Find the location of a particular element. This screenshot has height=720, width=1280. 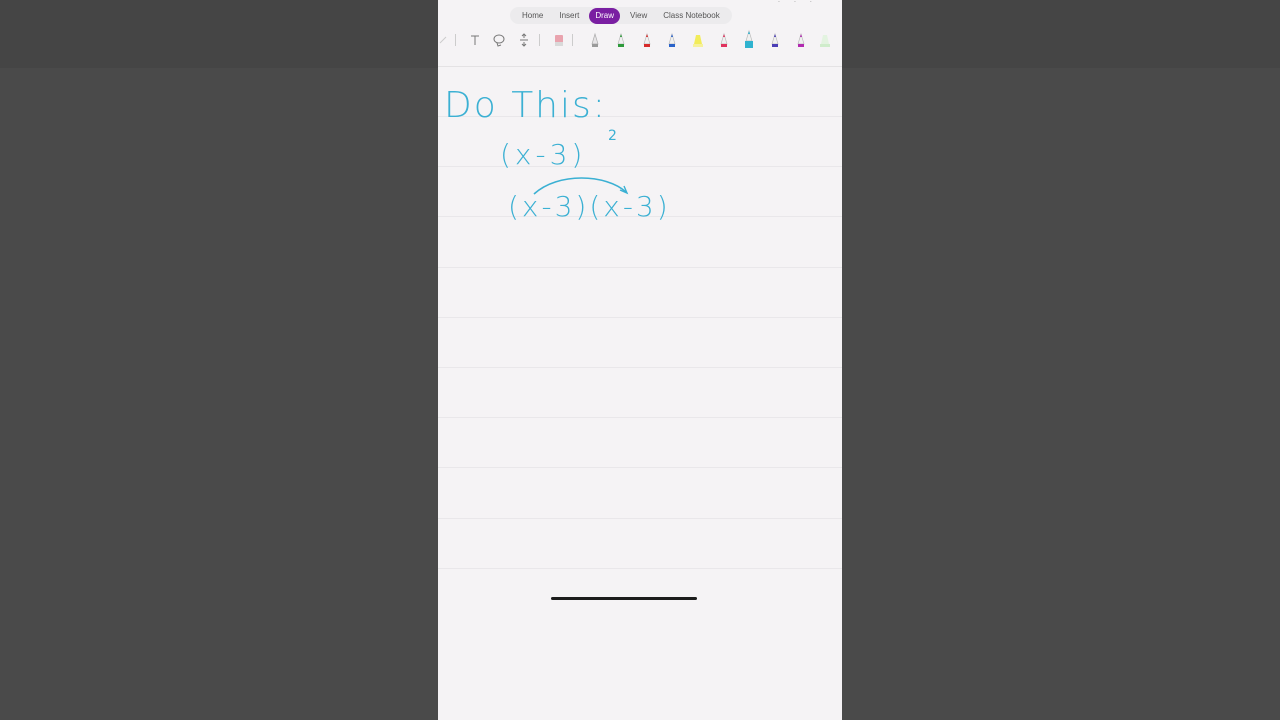

ink-expansion: (x-3)(x-3) is located at coordinates (589, 206).